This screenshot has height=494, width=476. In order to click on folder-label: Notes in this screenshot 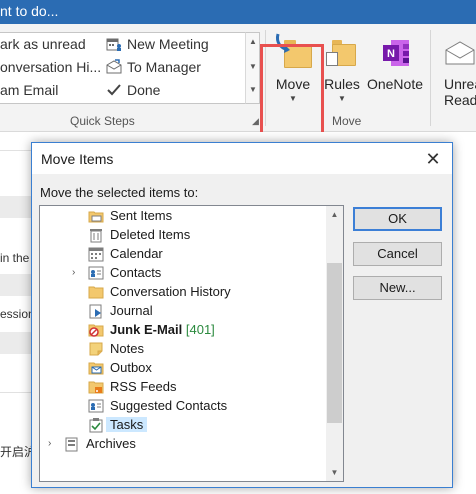, I will do `click(127, 348)`.